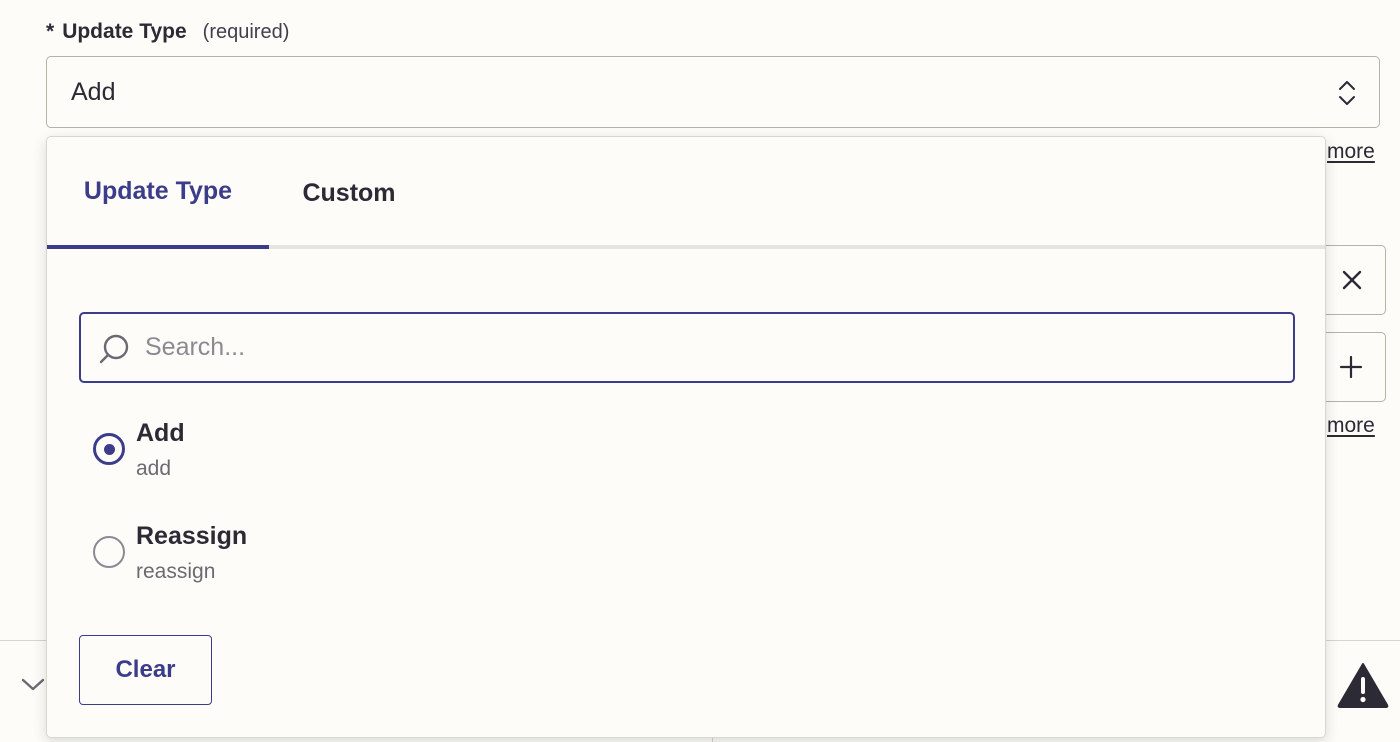 This screenshot has width=1400, height=742. What do you see at coordinates (109, 449) in the screenshot?
I see `radio-add` at bounding box center [109, 449].